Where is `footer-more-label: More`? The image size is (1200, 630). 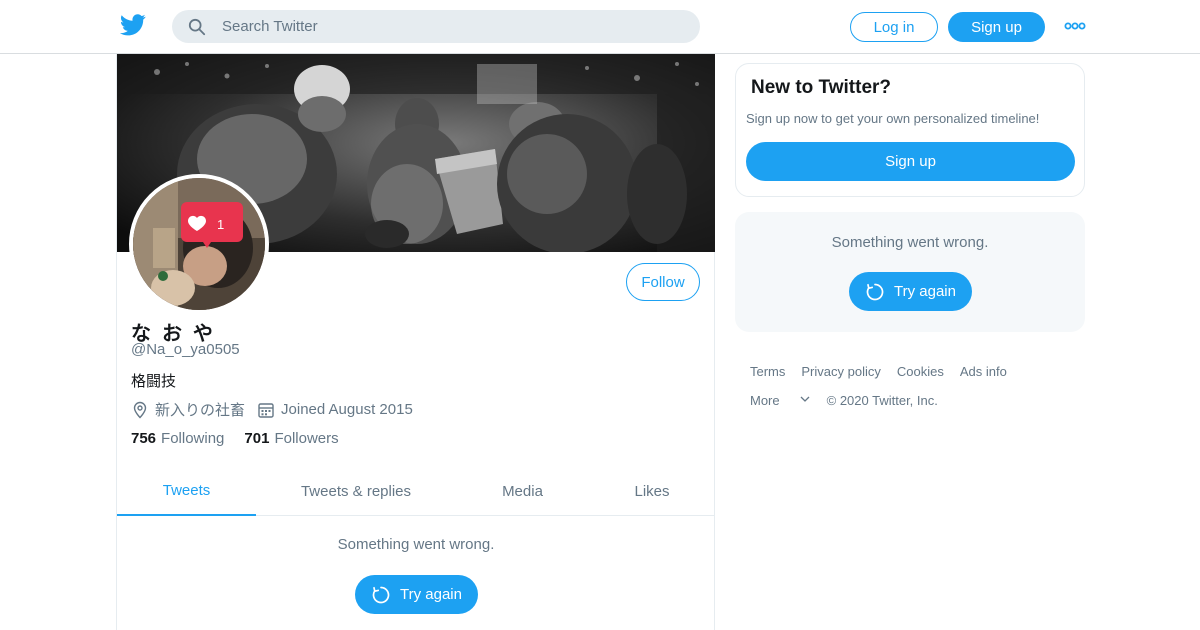
footer-more-label: More is located at coordinates (765, 400).